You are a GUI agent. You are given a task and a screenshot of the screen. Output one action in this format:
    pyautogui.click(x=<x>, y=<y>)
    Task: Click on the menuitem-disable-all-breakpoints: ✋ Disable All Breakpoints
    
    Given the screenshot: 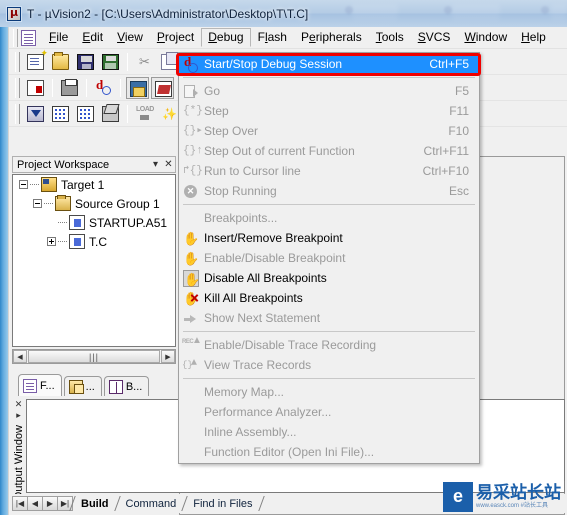 What is the action you would take?
    pyautogui.click(x=329, y=278)
    